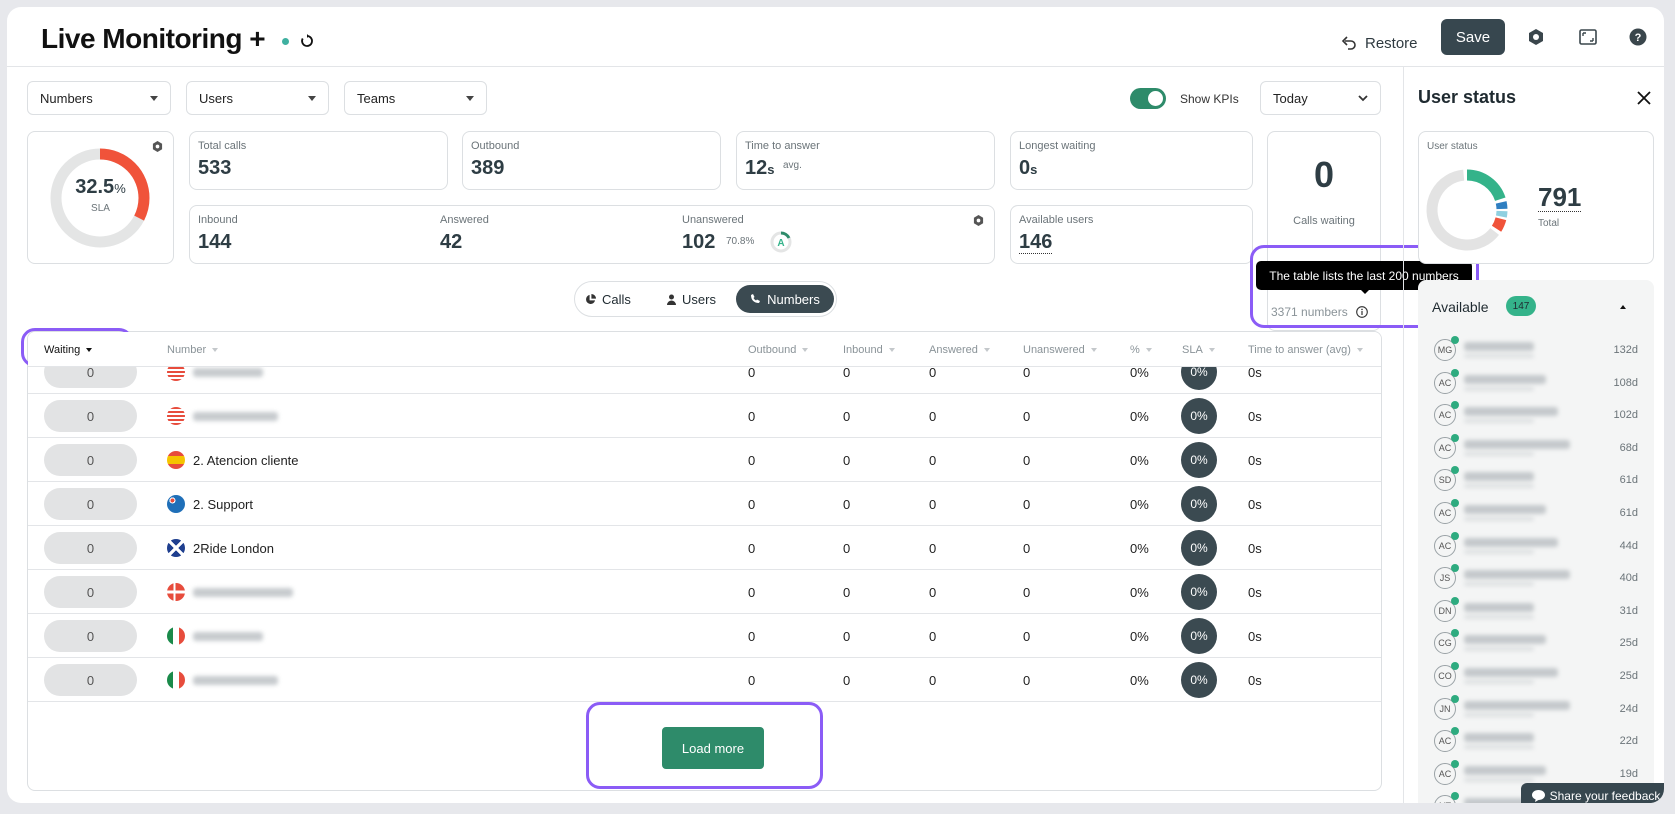  What do you see at coordinates (865, 160) in the screenshot?
I see `kpi-time-to-answer: Time to answer 12s avg.` at bounding box center [865, 160].